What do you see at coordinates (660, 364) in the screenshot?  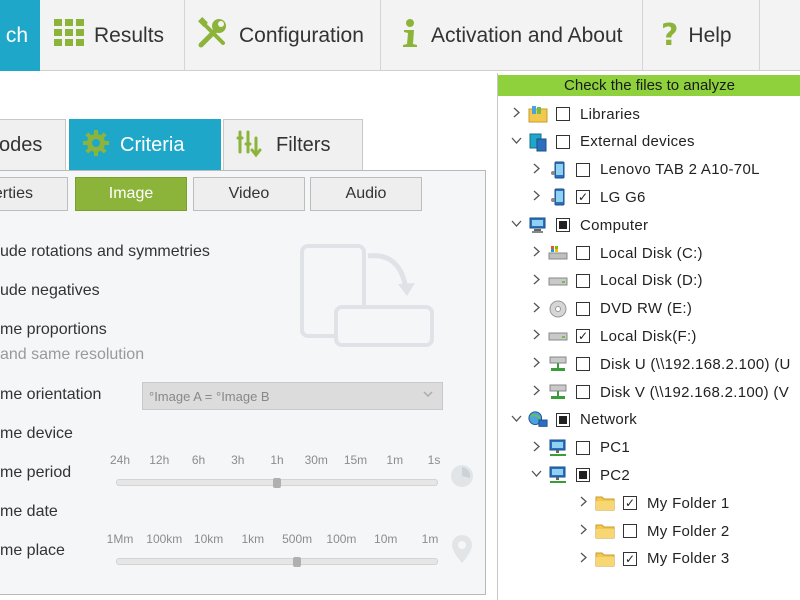 I see `tree-row: Disk U (\\192.168.2.100) (U` at bounding box center [660, 364].